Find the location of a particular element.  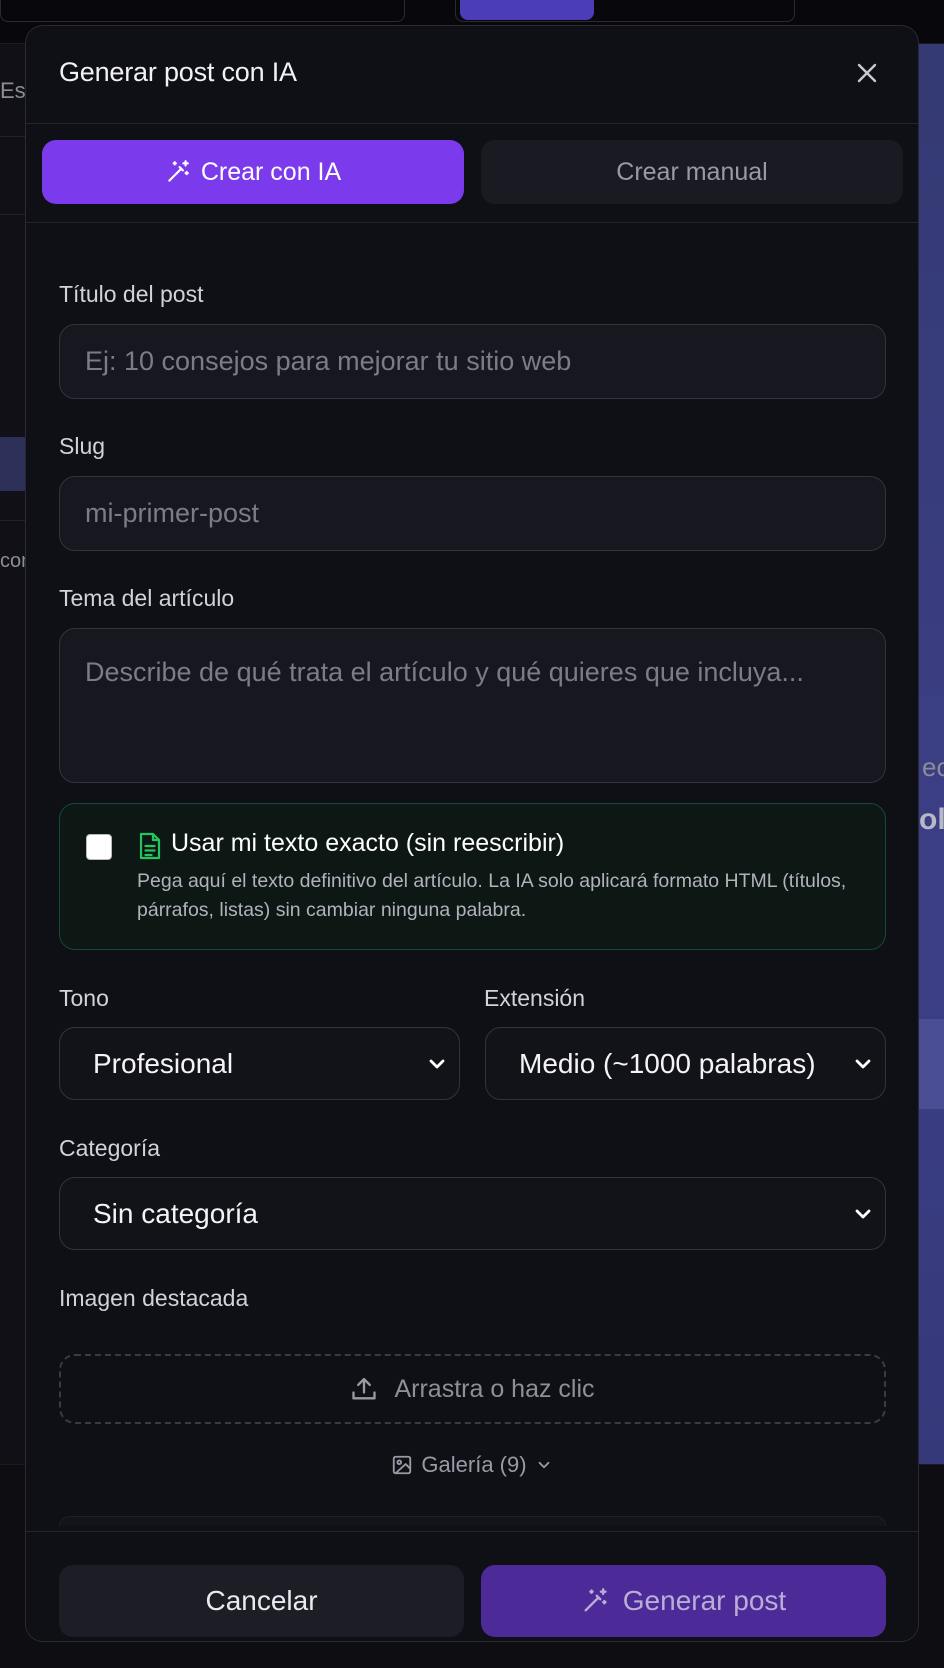

background-toolbar-group is located at coordinates (202, 11).